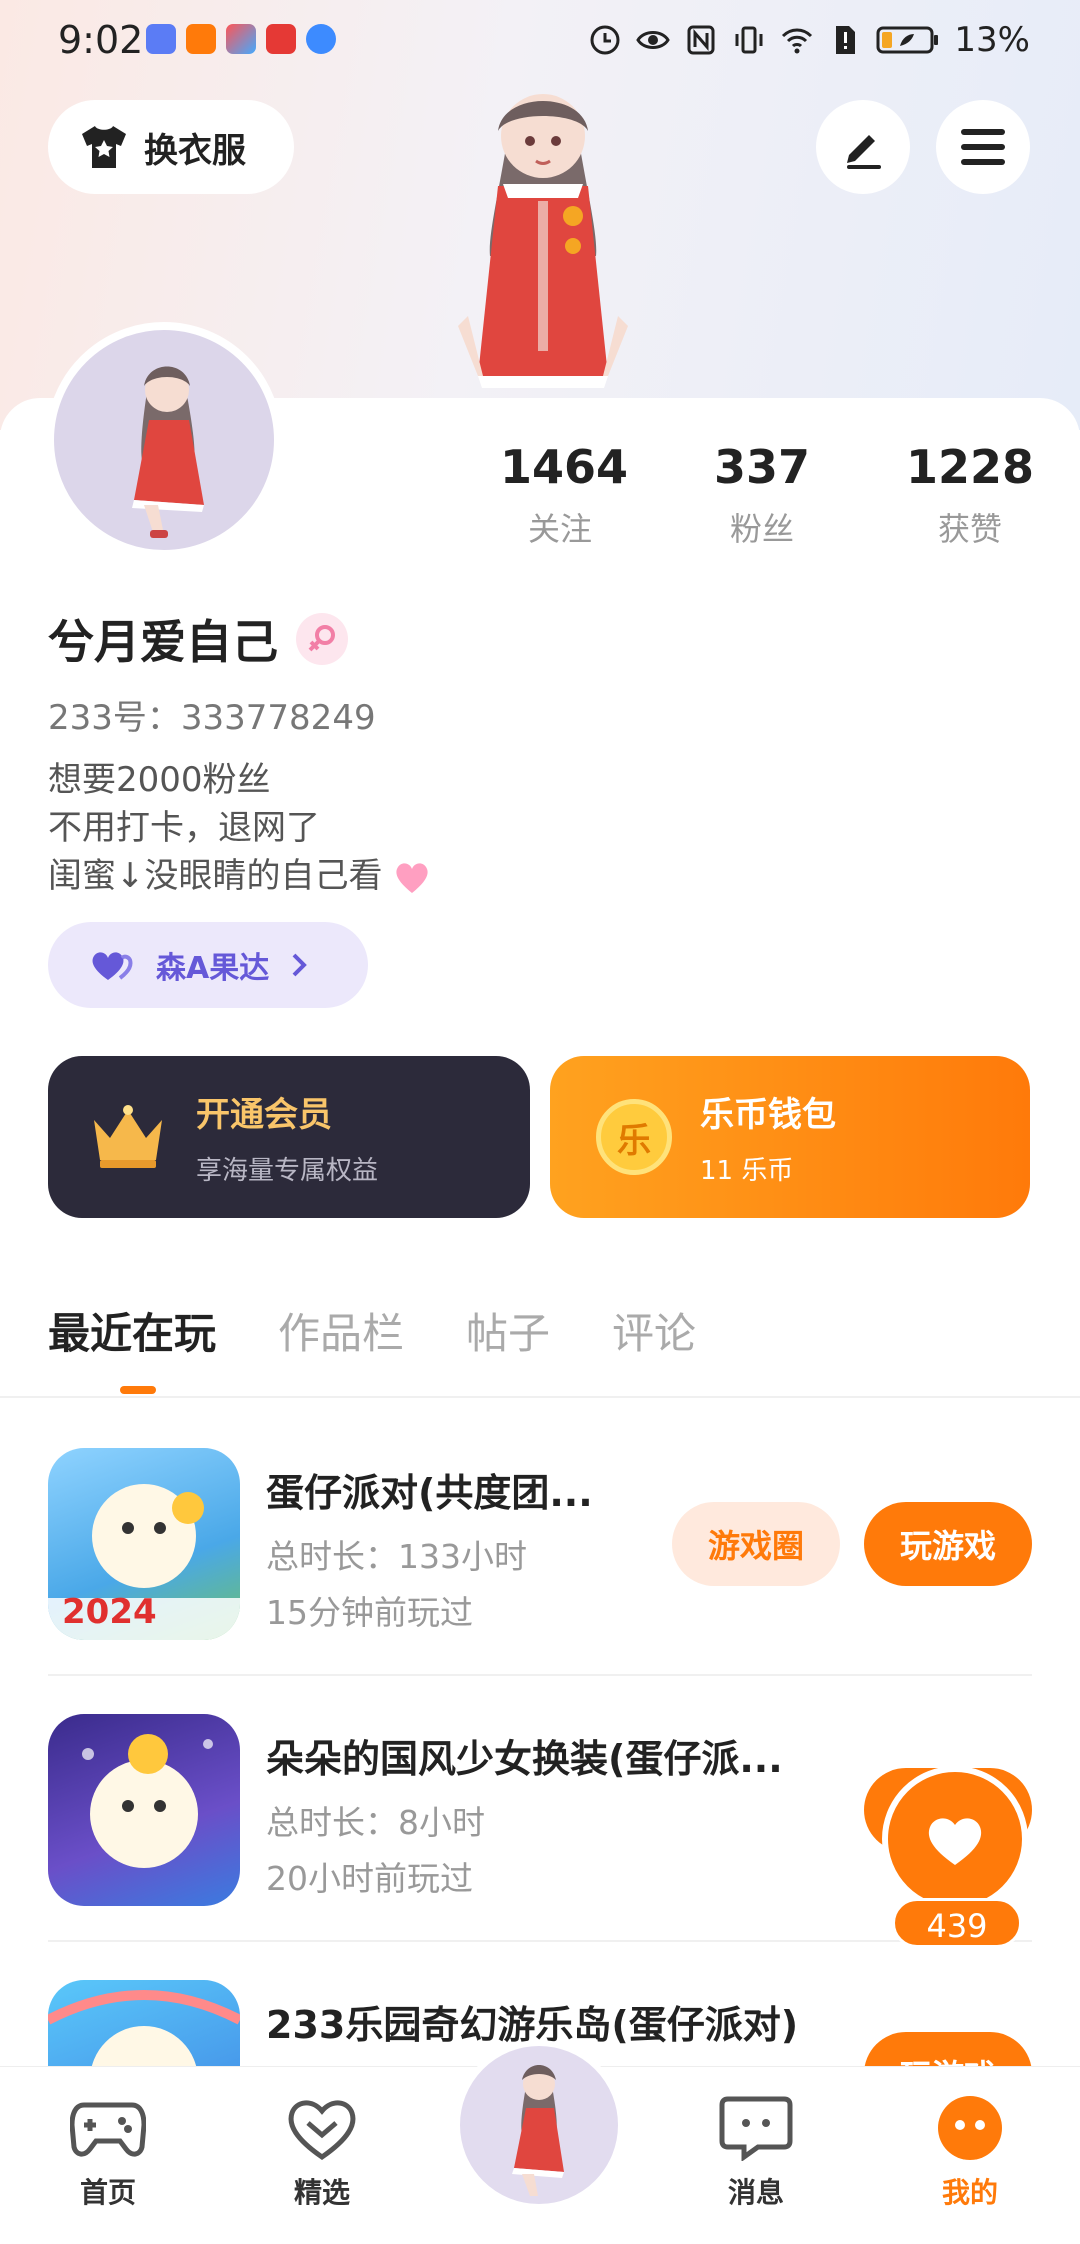 This screenshot has height=2244, width=1080. Describe the element at coordinates (653, 40) in the screenshot. I see `eye-icon` at that location.